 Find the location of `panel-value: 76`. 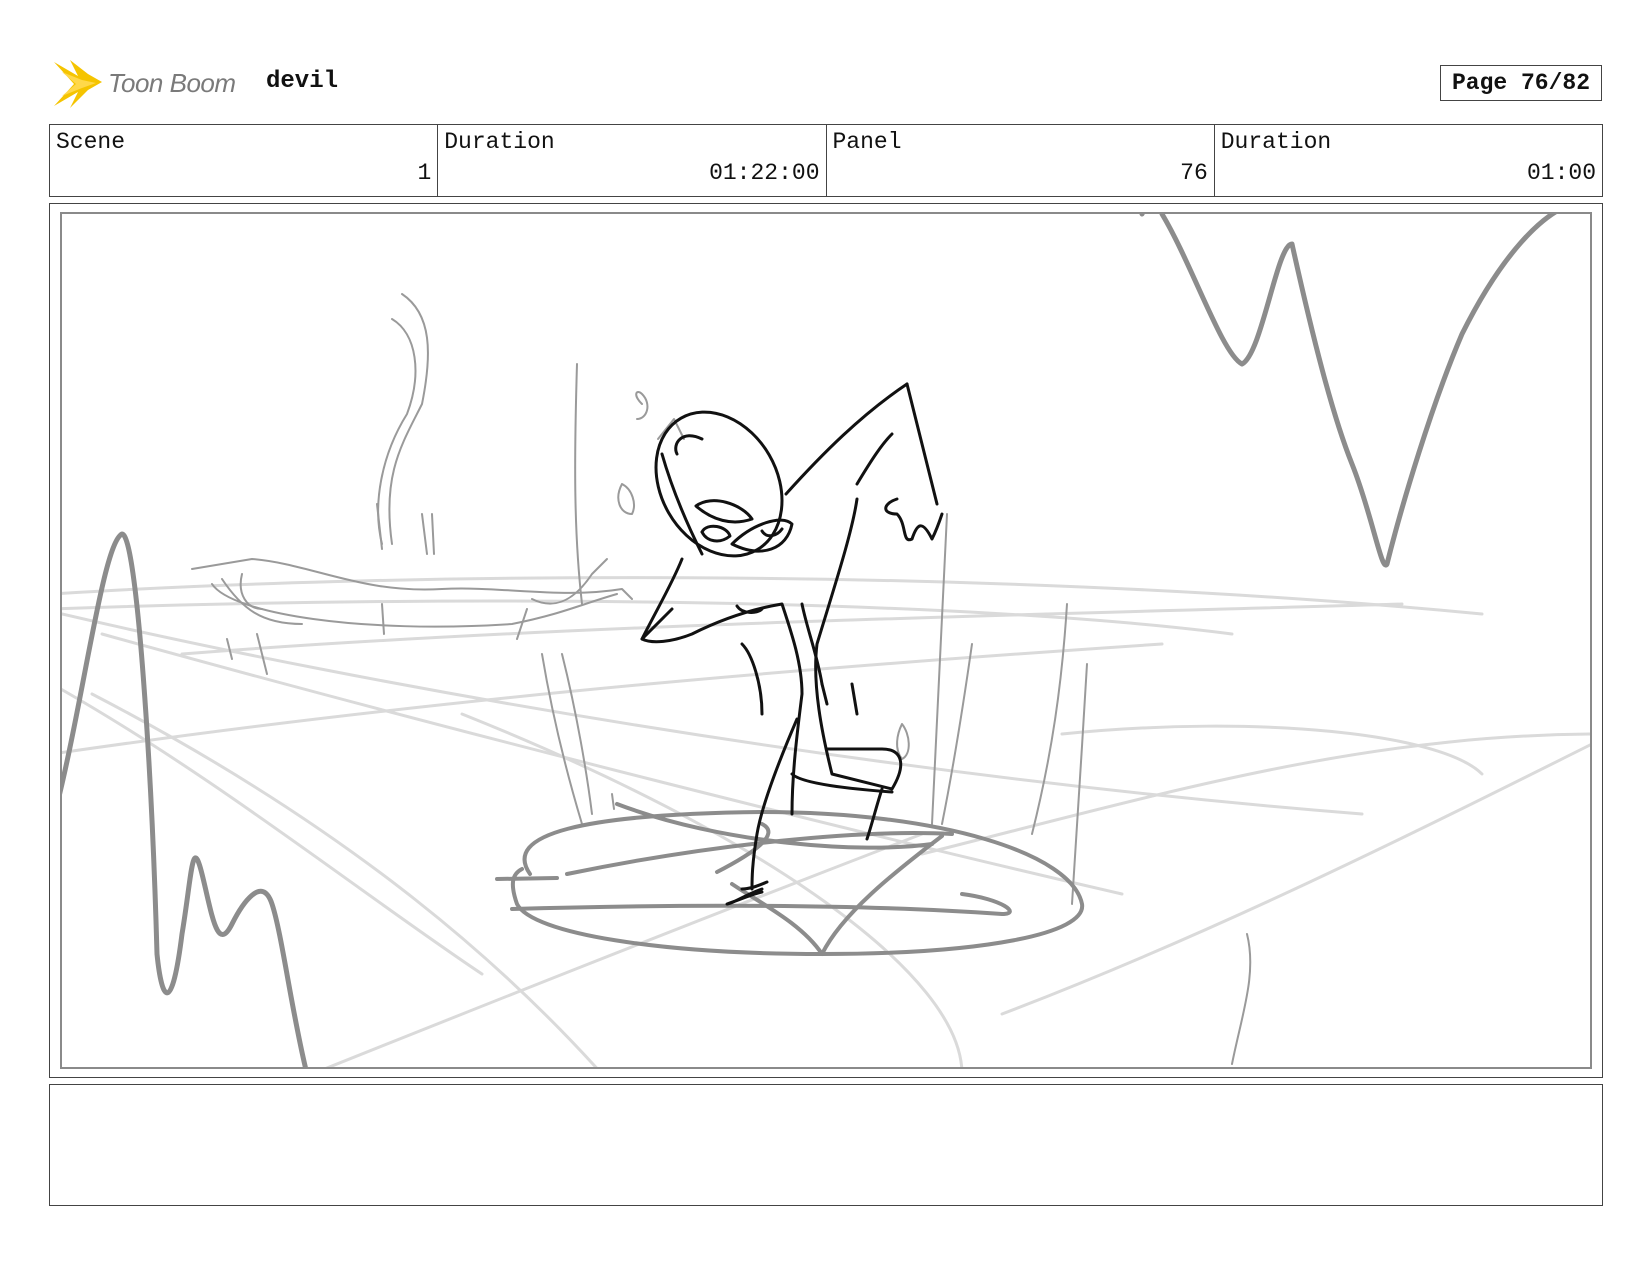

panel-value: 76 is located at coordinates (1194, 173).